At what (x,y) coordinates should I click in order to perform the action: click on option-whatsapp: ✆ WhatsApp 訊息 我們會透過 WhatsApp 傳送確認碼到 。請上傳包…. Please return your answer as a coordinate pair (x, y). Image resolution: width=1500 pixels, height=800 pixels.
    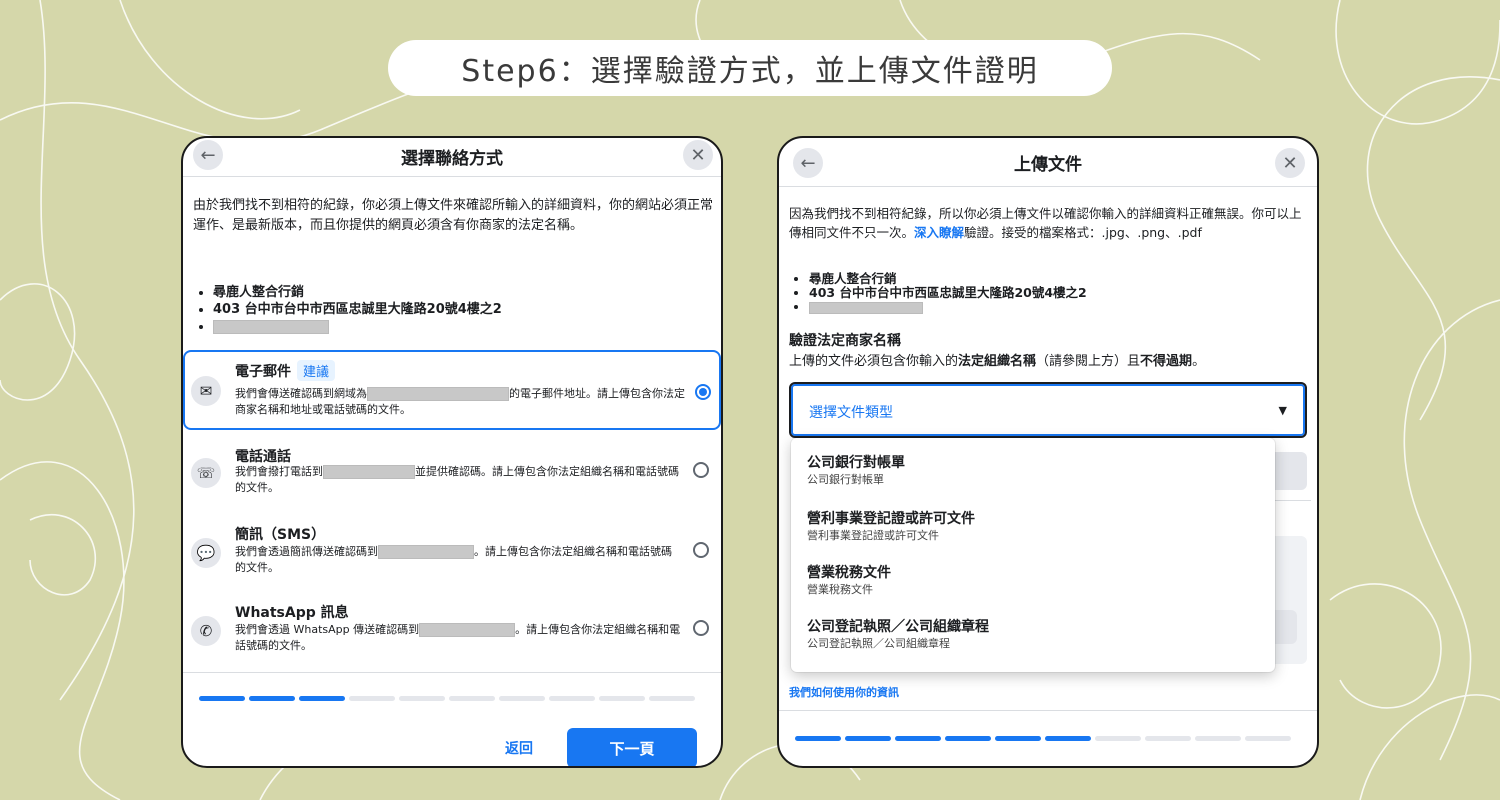
    Looking at the image, I should click on (452, 633).